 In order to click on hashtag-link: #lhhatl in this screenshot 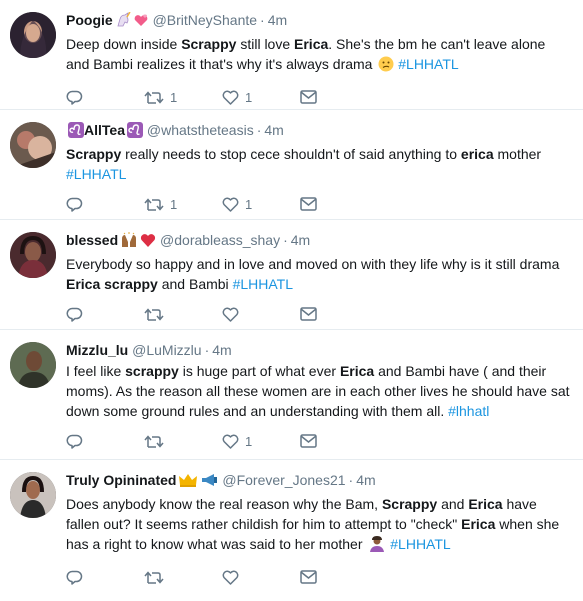, I will do `click(468, 411)`.